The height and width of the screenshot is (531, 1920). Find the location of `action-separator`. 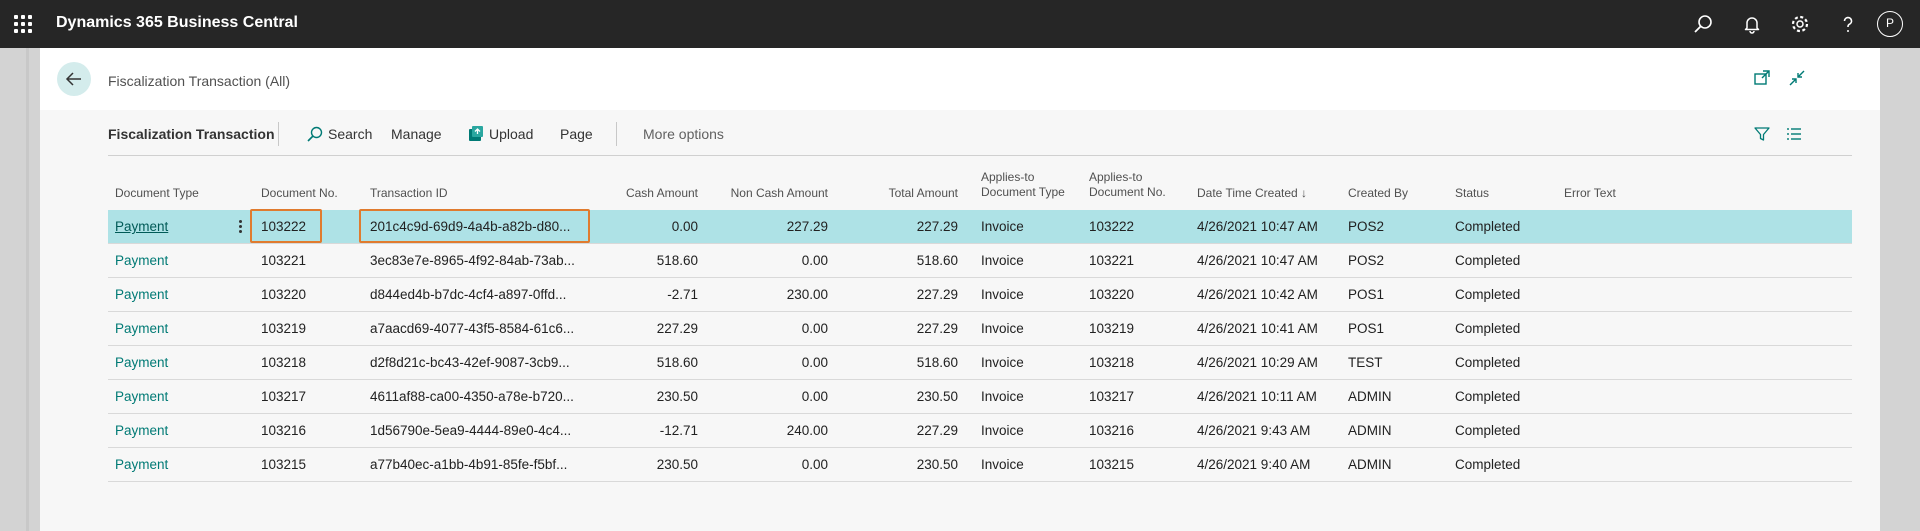

action-separator is located at coordinates (616, 134).